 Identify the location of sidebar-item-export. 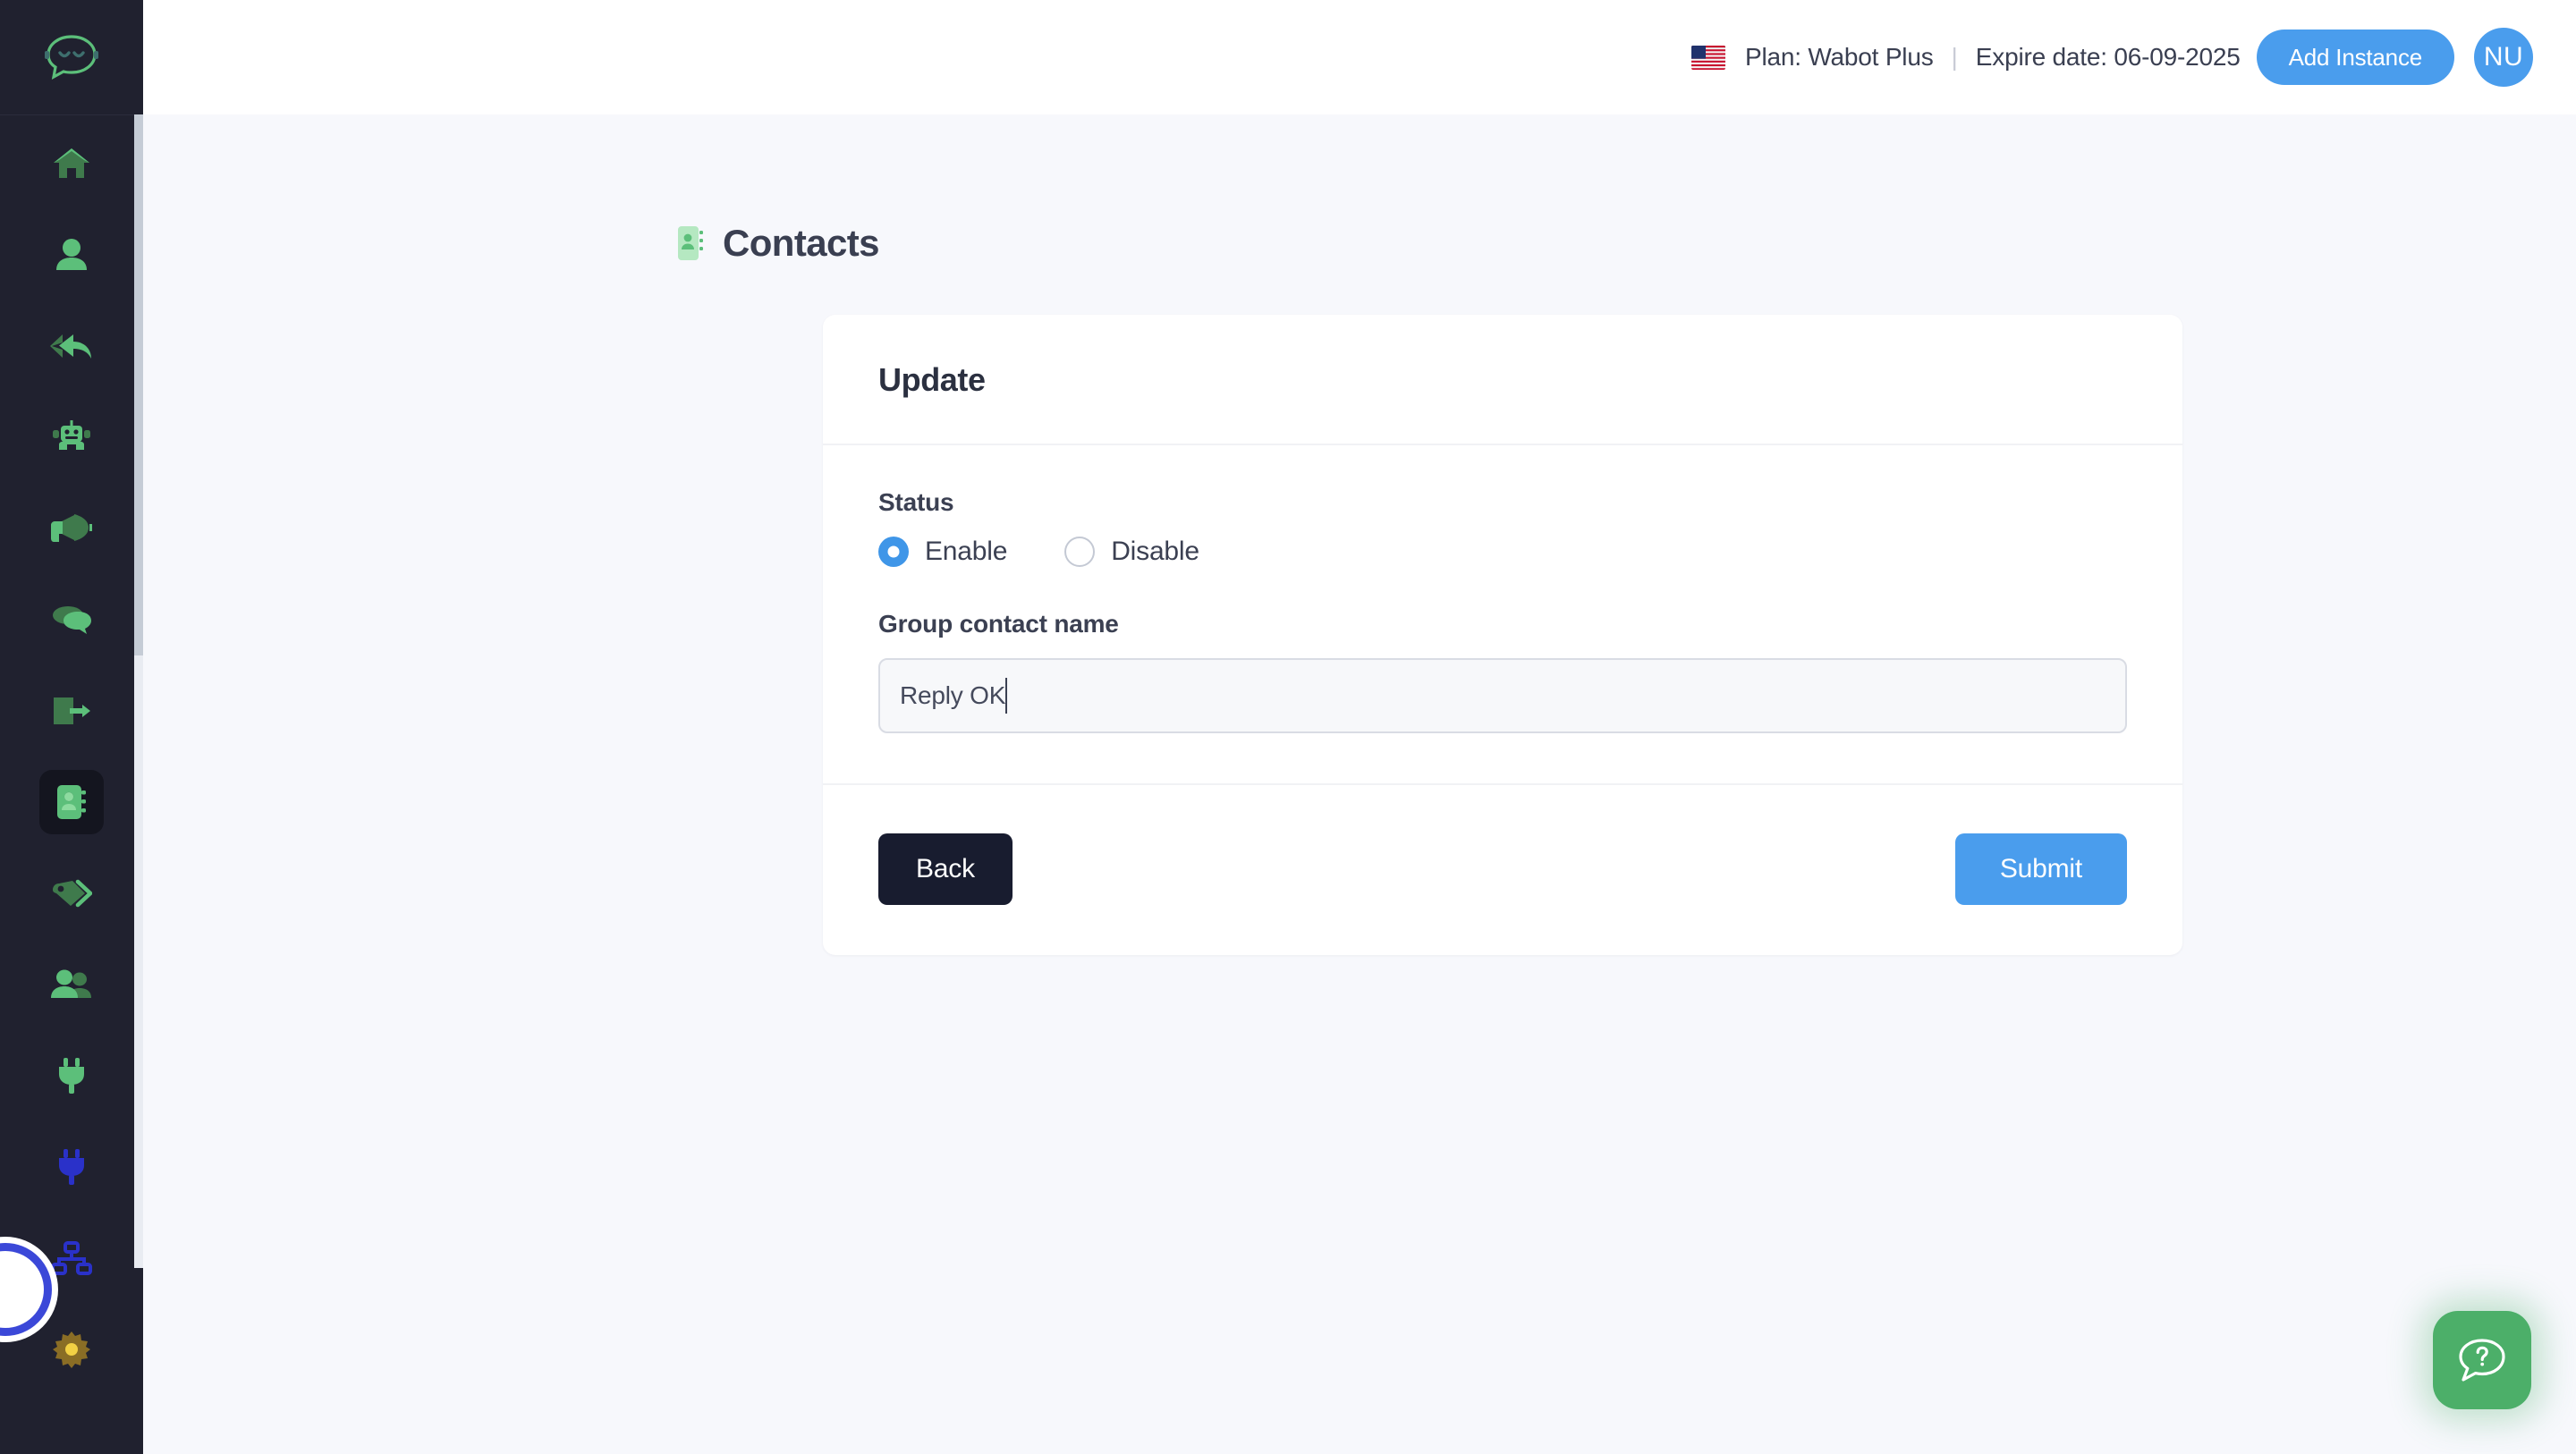
(71, 711).